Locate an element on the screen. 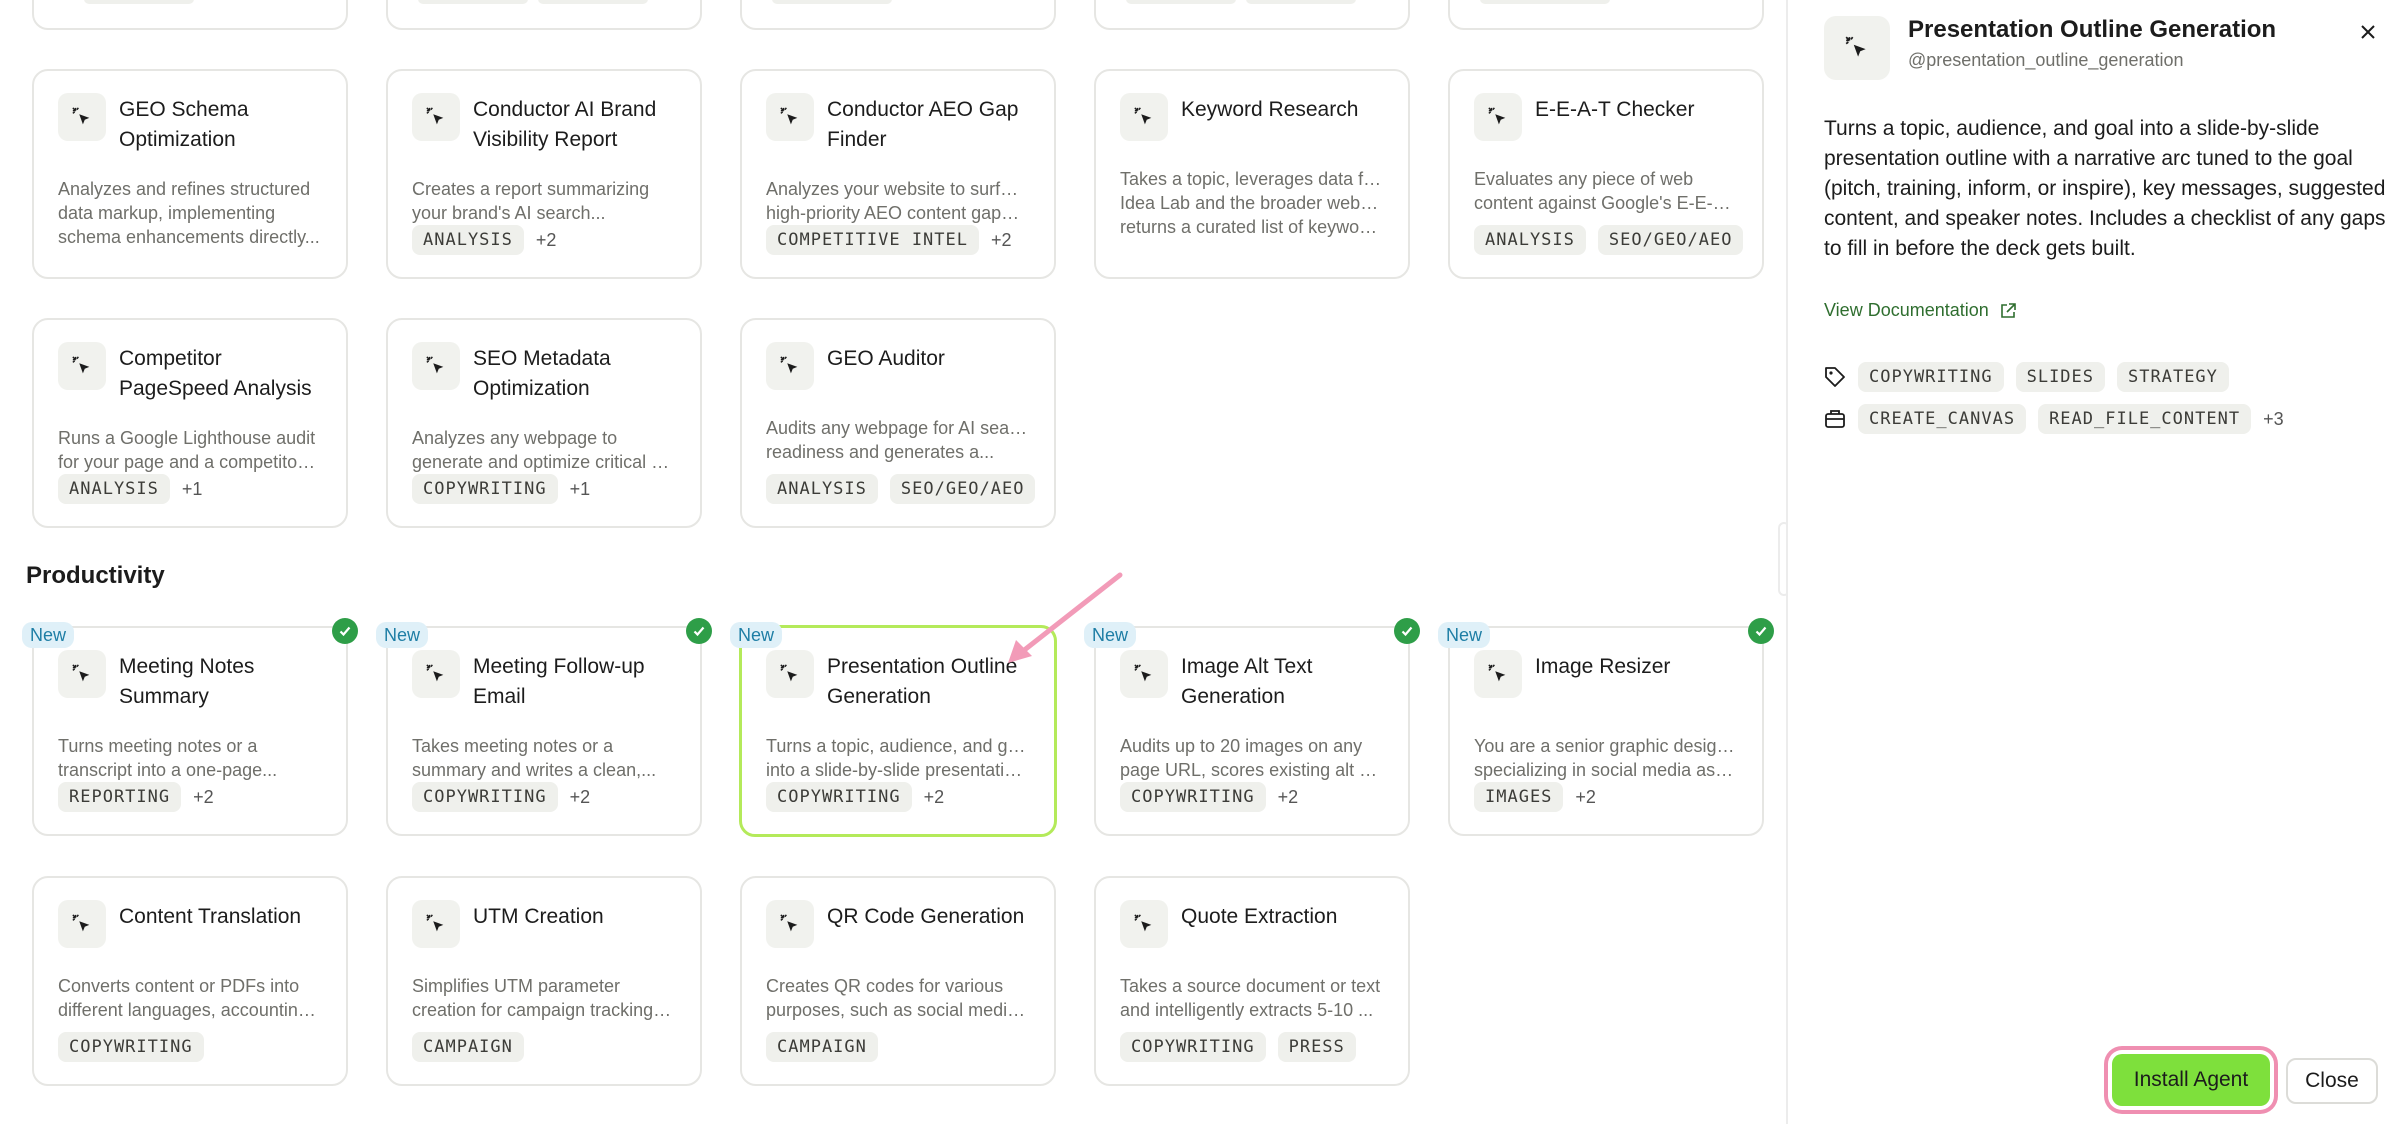 This screenshot has width=2404, height=1124. agent-card-title: Keyword Research is located at coordinates (1270, 109).